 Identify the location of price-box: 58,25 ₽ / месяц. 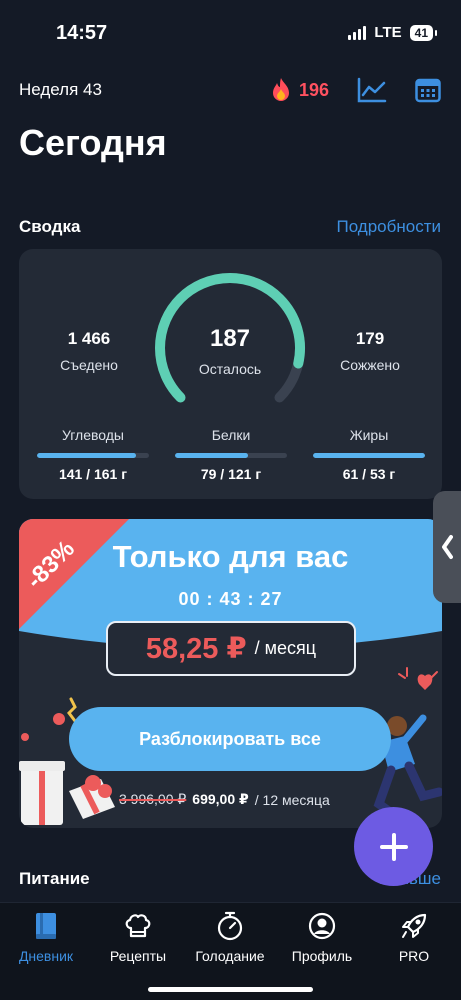
(231, 648).